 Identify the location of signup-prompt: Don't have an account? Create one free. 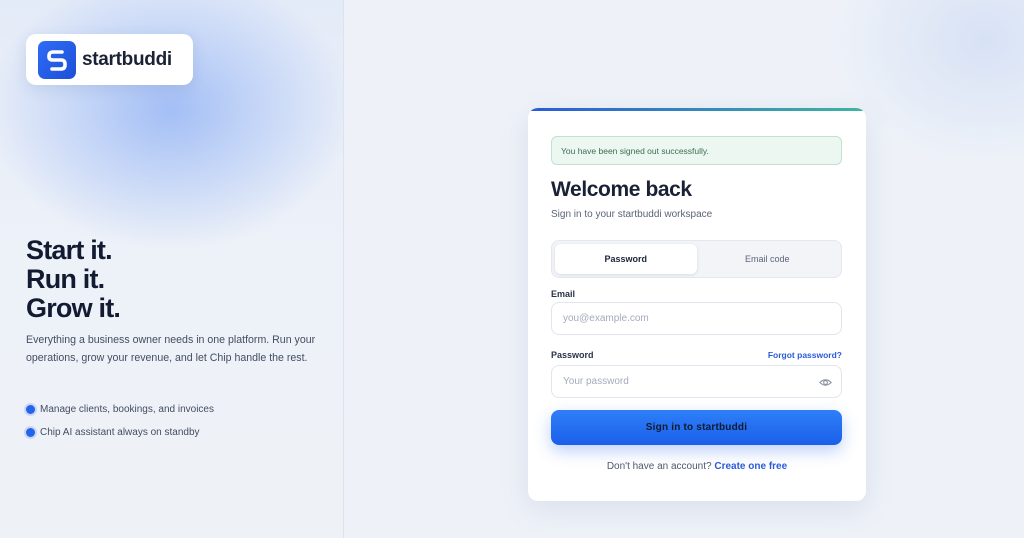
(697, 466).